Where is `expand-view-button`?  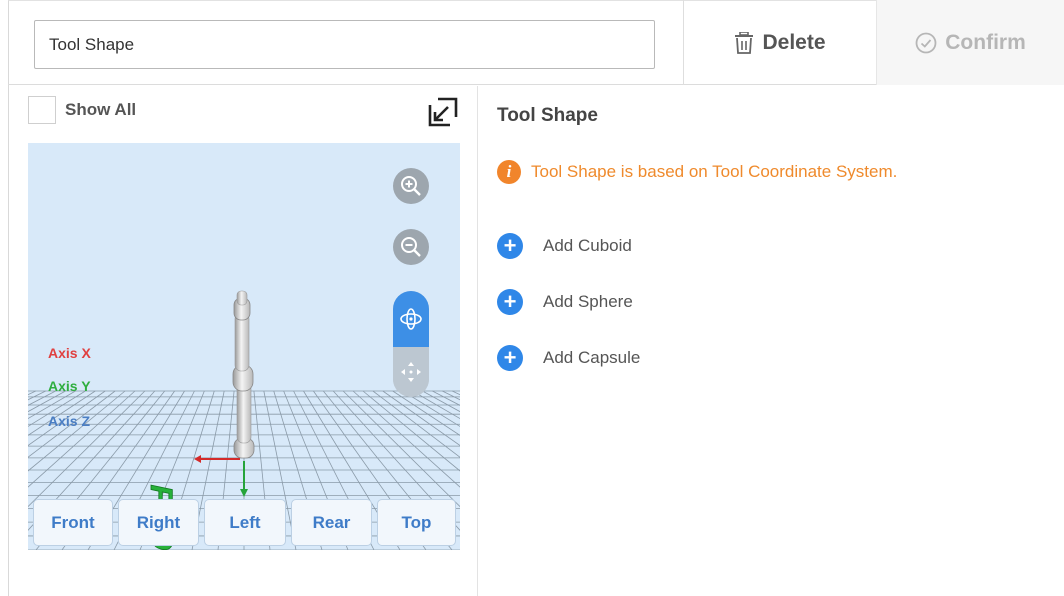 expand-view-button is located at coordinates (443, 112).